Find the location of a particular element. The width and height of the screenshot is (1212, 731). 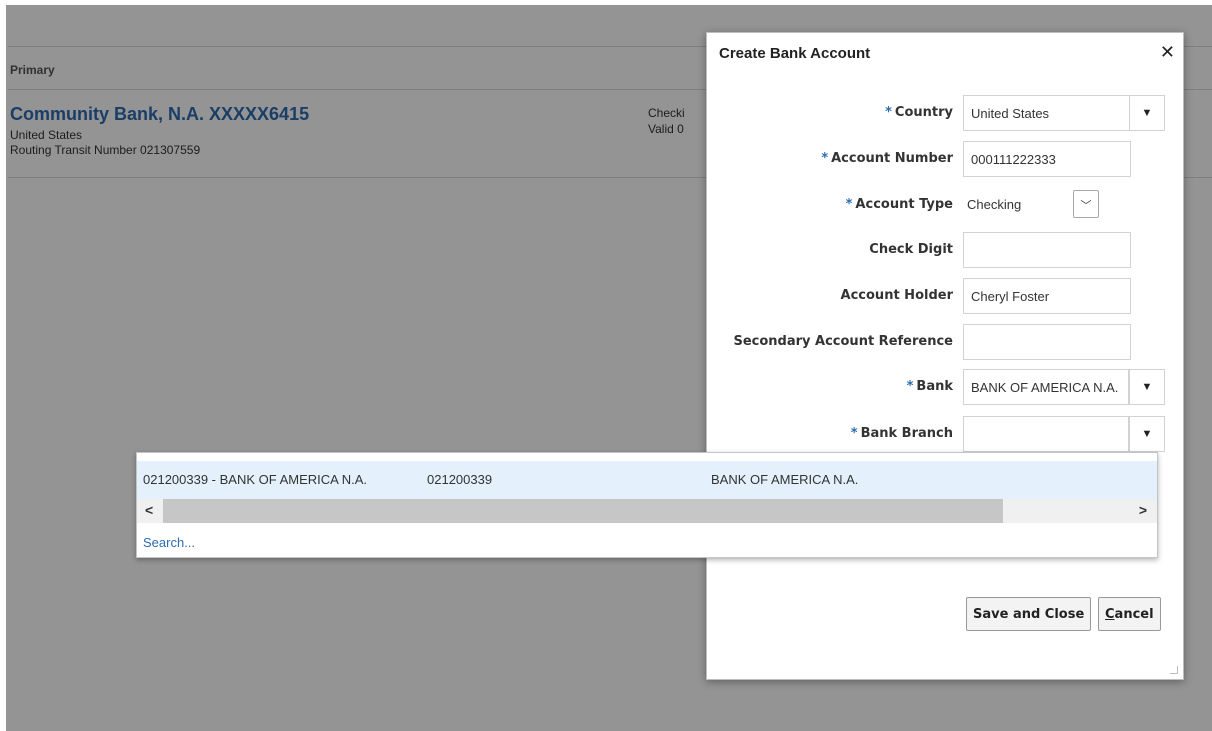

scroll-right-icon: > is located at coordinates (1143, 510).